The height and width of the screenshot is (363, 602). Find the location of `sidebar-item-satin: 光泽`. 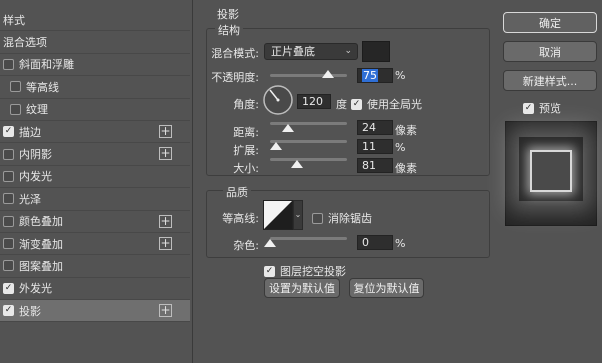

sidebar-item-satin: 光泽 is located at coordinates (95, 199).